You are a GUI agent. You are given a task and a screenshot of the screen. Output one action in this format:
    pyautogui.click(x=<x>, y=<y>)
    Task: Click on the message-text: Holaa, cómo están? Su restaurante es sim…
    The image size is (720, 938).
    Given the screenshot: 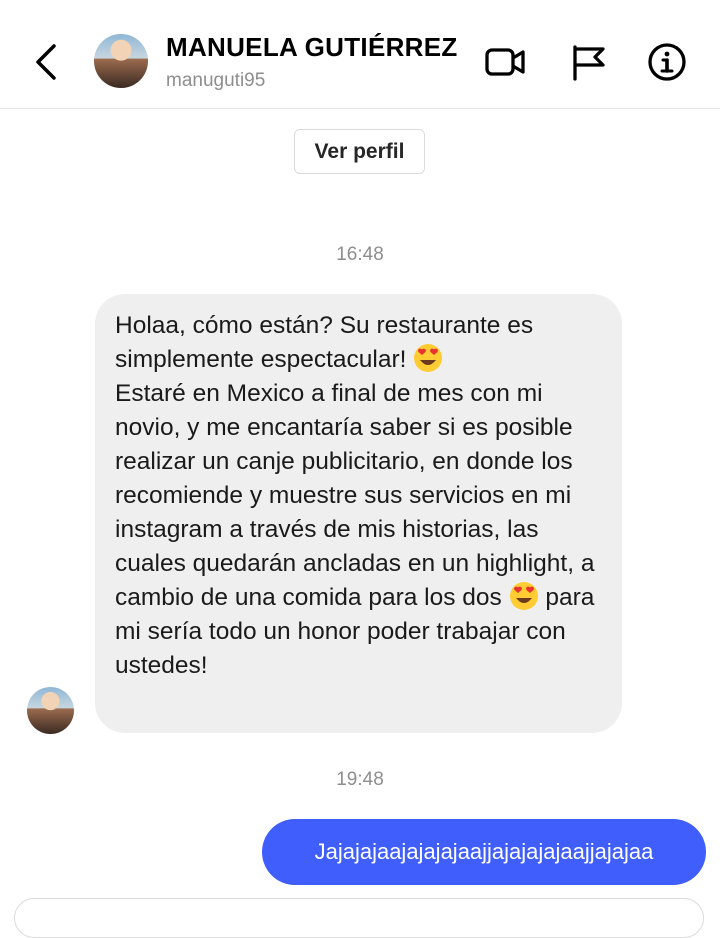 What is the action you would take?
    pyautogui.click(x=324, y=342)
    